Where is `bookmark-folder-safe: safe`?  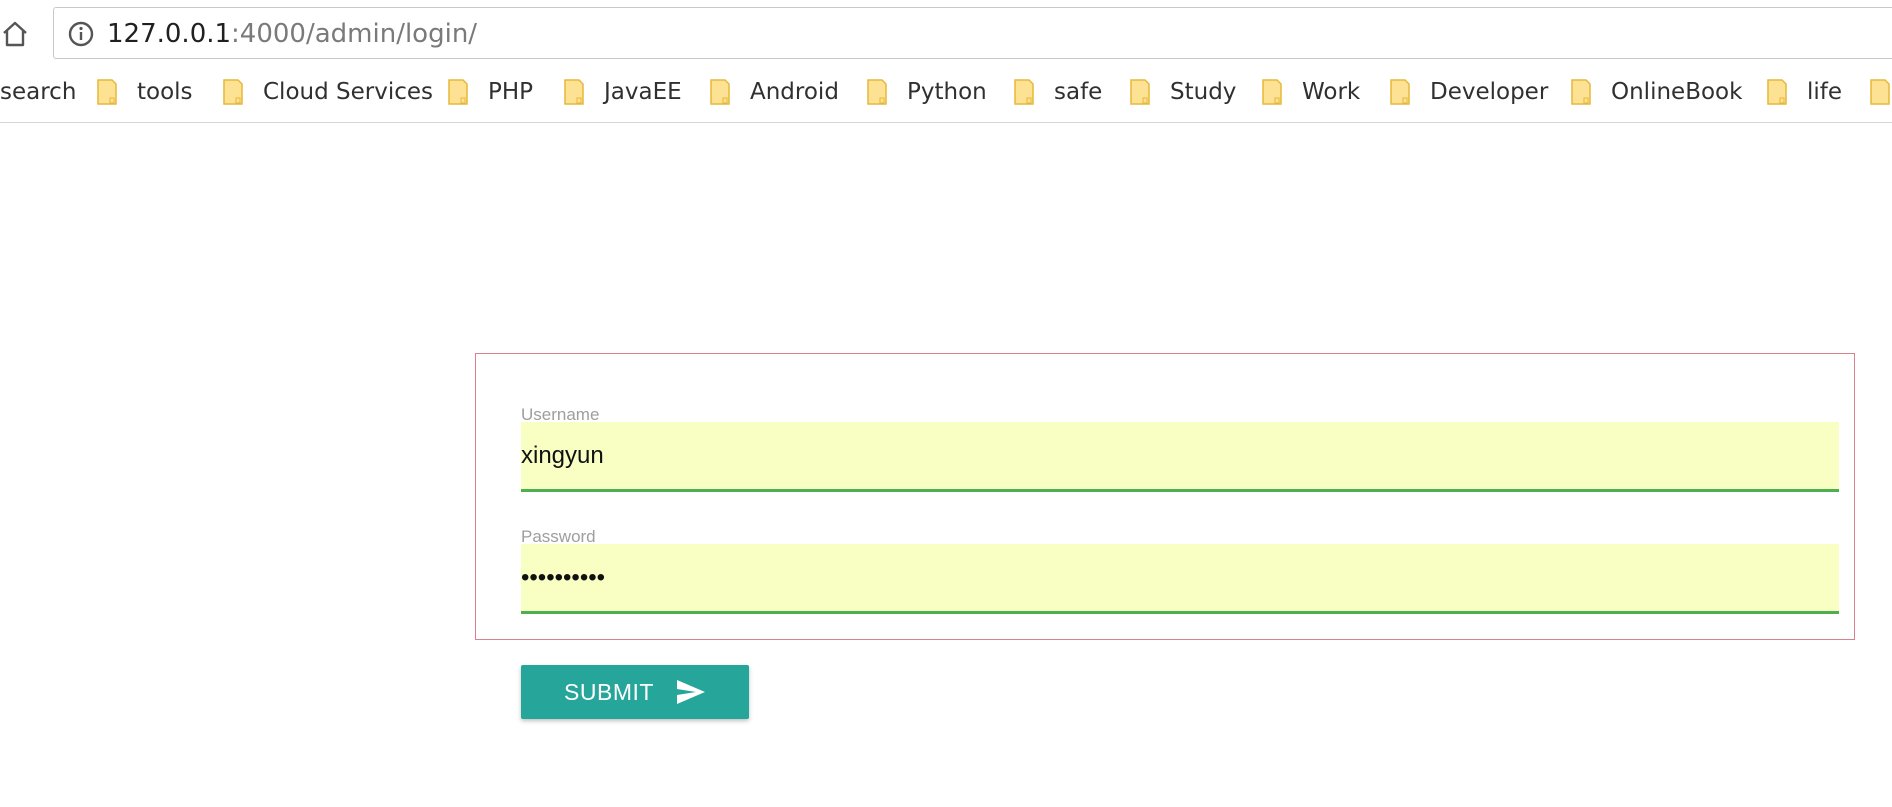
bookmark-folder-safe: safe is located at coordinates (1058, 92).